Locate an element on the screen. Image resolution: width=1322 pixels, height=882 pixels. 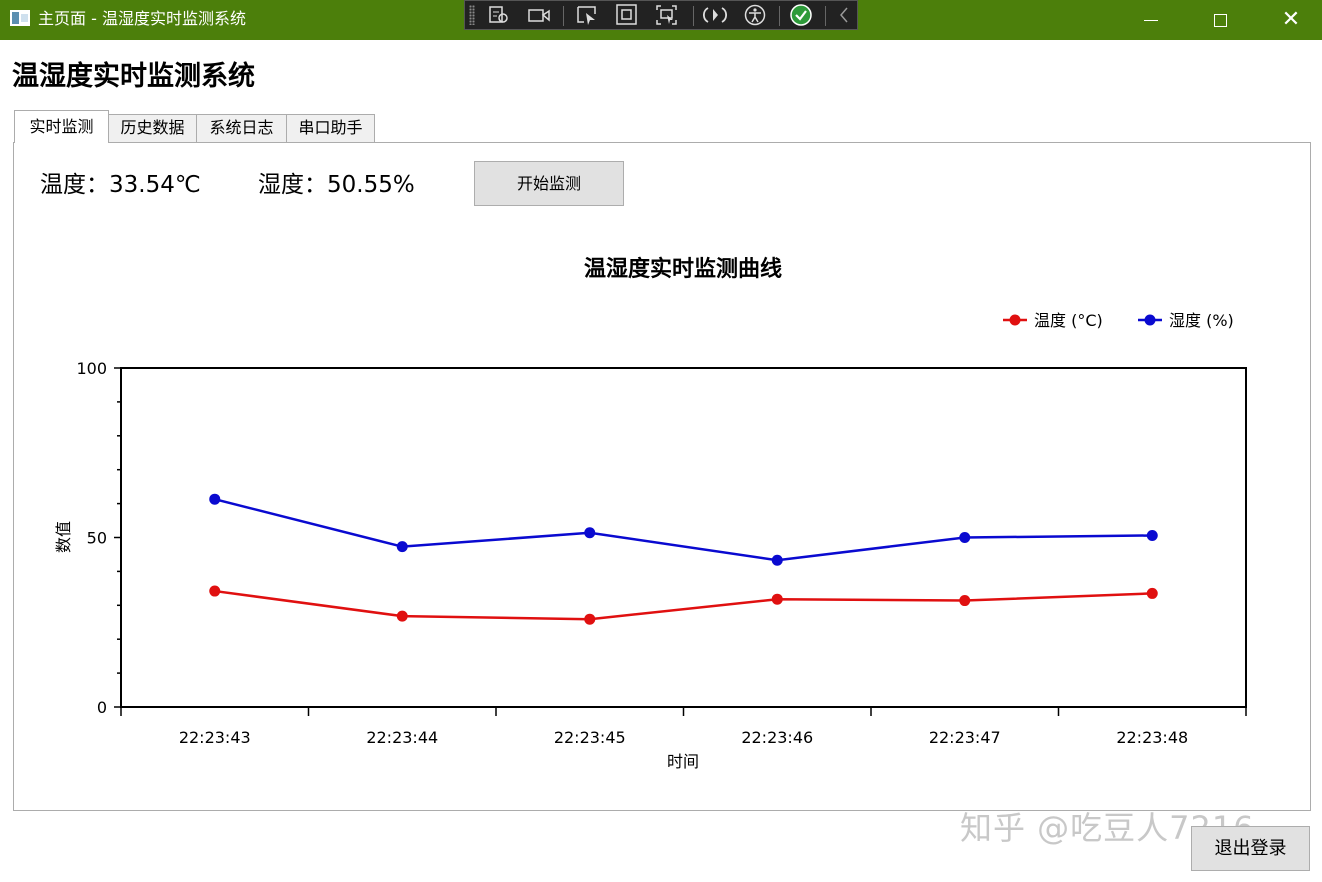
minimize-button is located at coordinates (1151, 20).